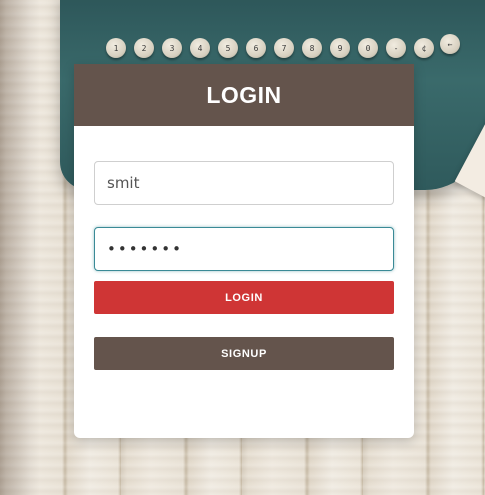 This screenshot has height=495, width=485. I want to click on username-input, so click(244, 183).